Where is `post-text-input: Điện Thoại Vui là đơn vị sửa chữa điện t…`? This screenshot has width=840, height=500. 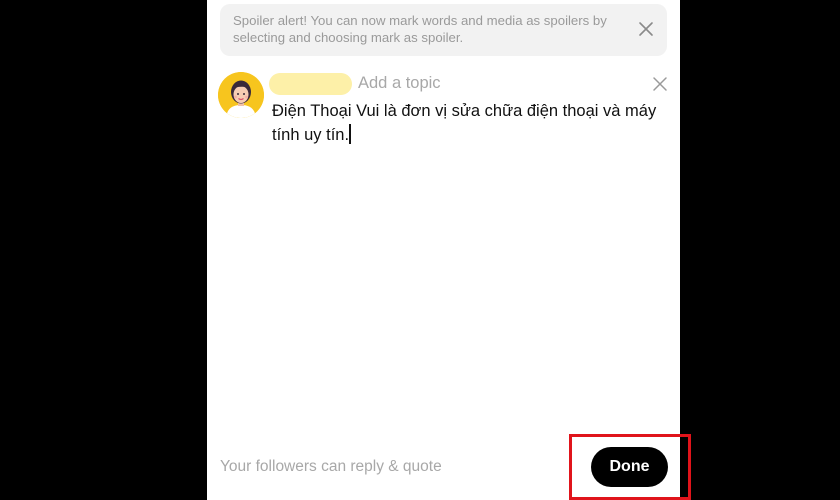 post-text-input: Điện Thoại Vui là đơn vị sửa chữa điện t… is located at coordinates (472, 123).